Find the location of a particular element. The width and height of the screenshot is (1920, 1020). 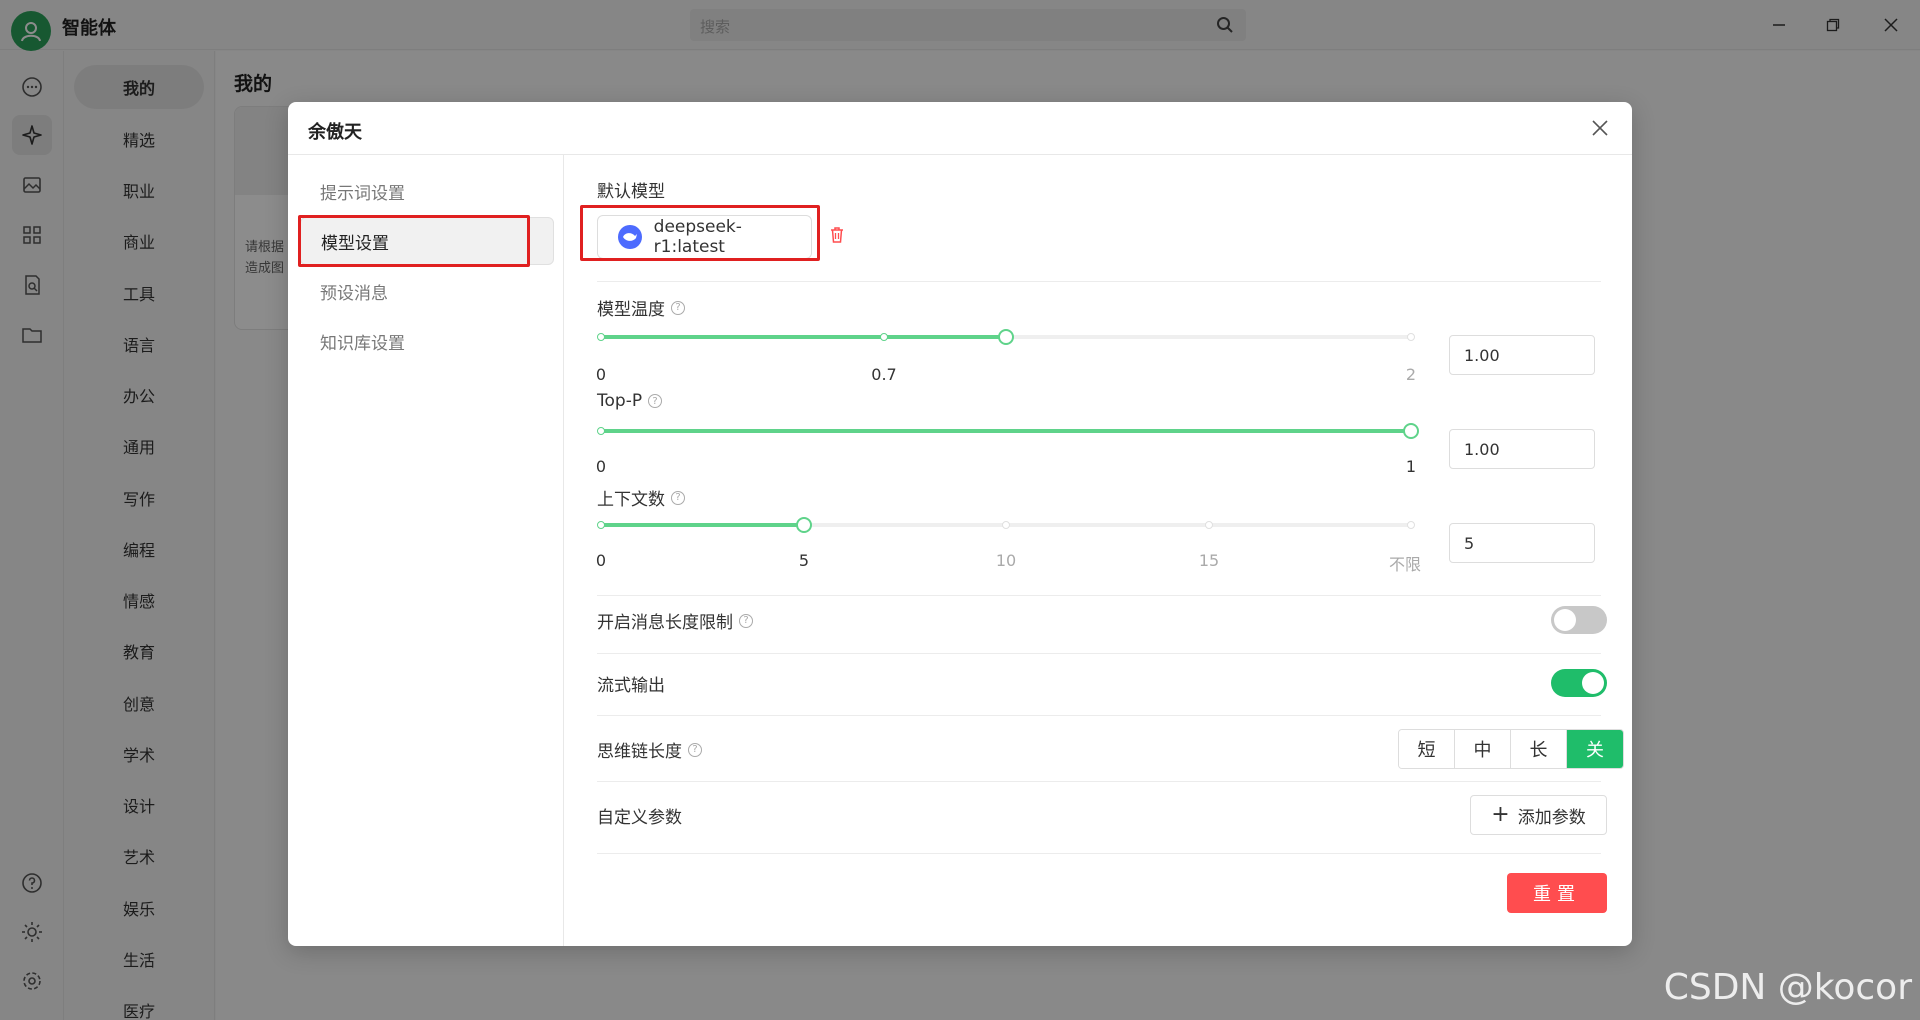

slider-tick: 2 is located at coordinates (1411, 374).